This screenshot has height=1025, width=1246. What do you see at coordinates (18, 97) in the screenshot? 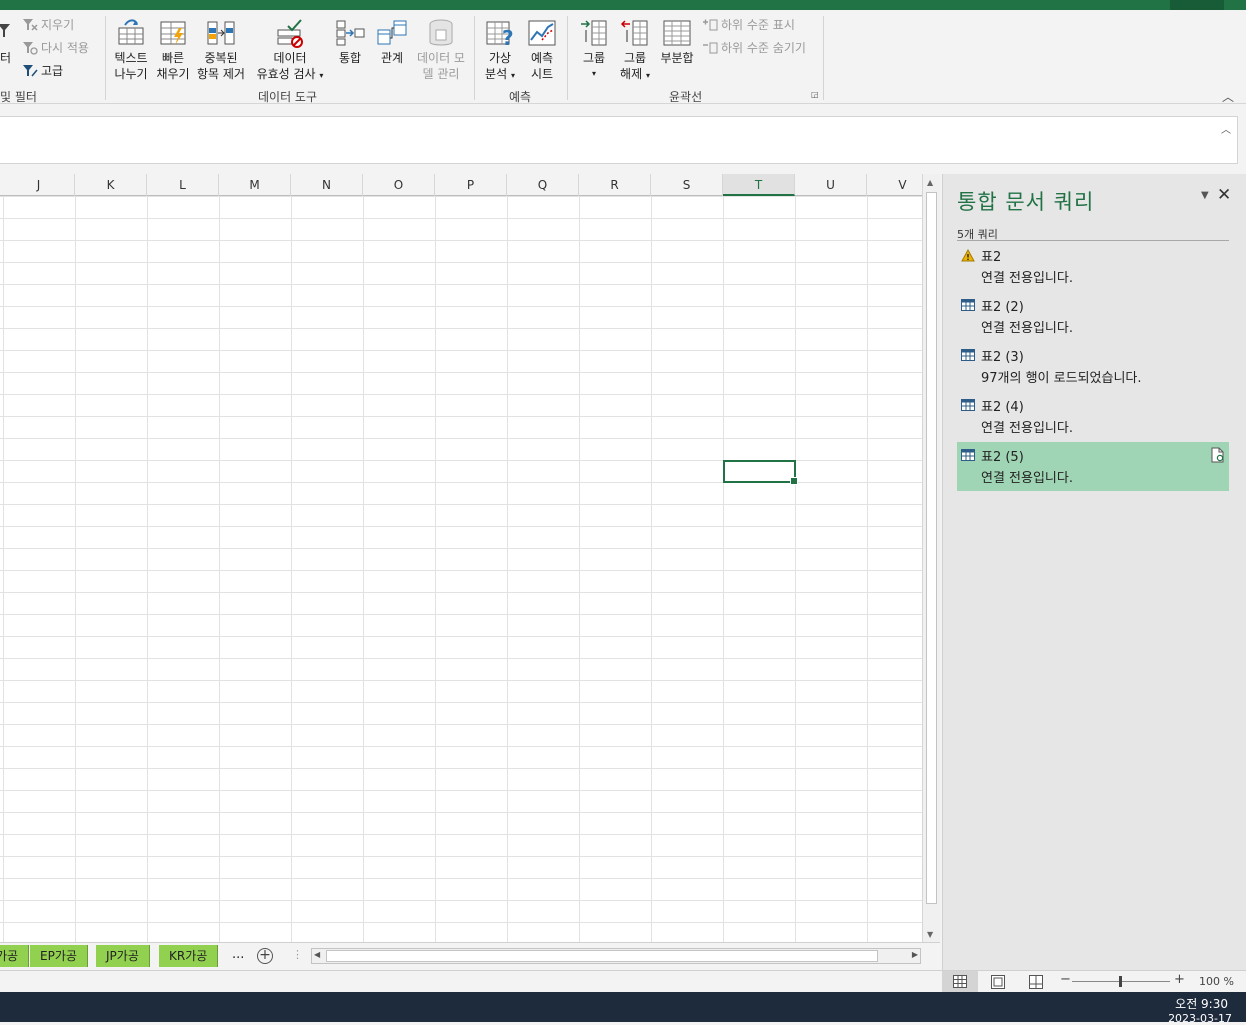
I see `sort-filter-group-label: 및 필터` at bounding box center [18, 97].